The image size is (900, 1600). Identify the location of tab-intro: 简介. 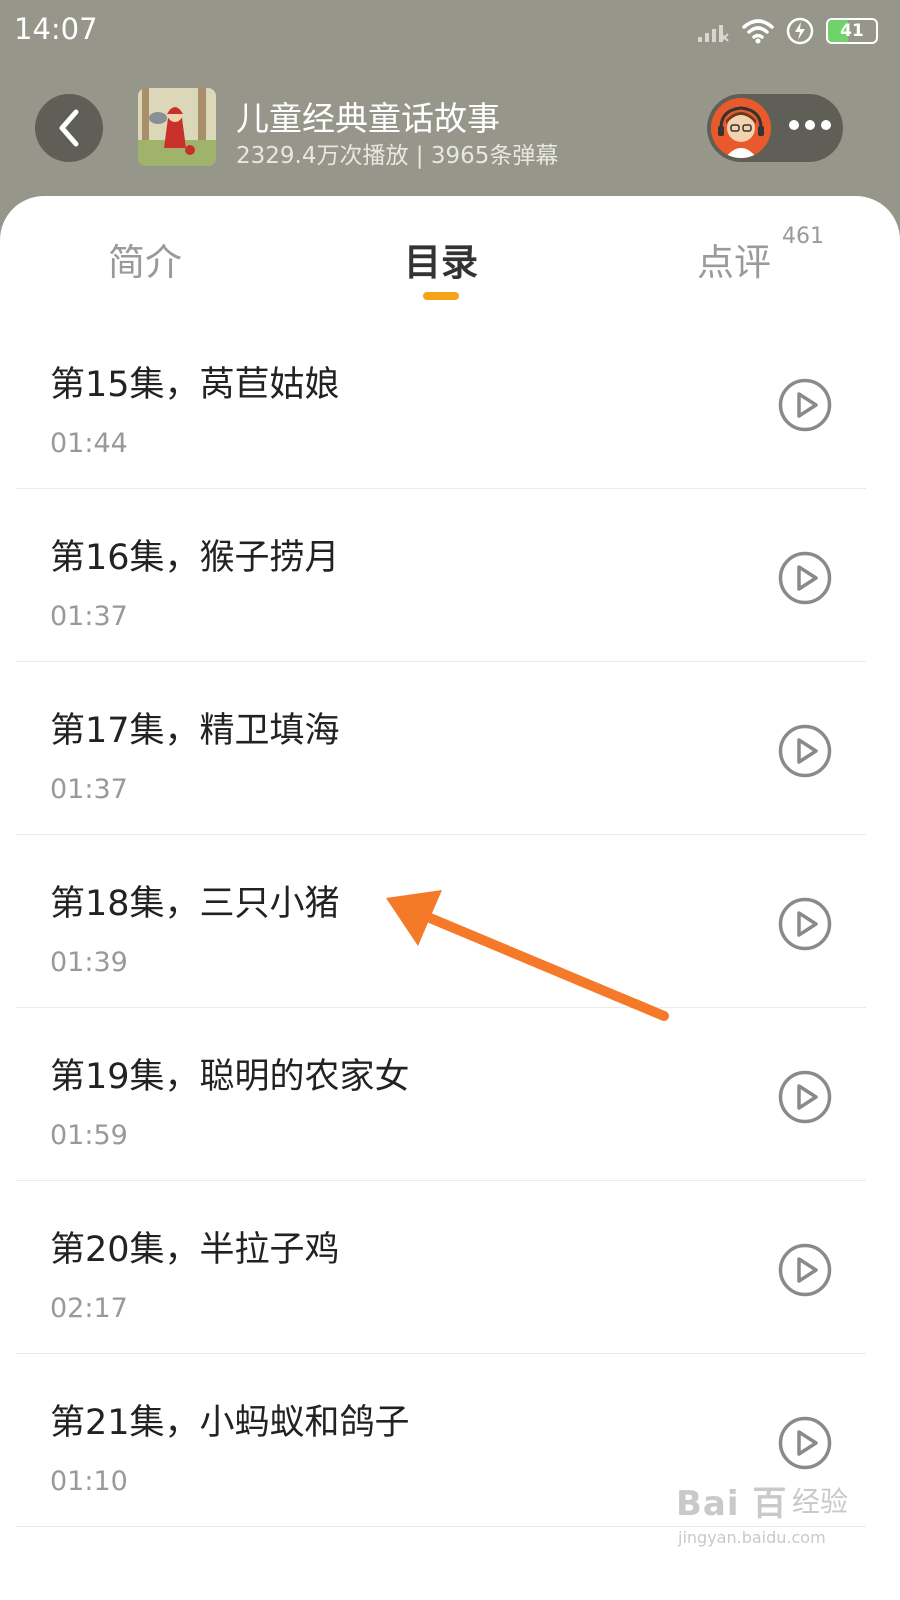
(145, 259).